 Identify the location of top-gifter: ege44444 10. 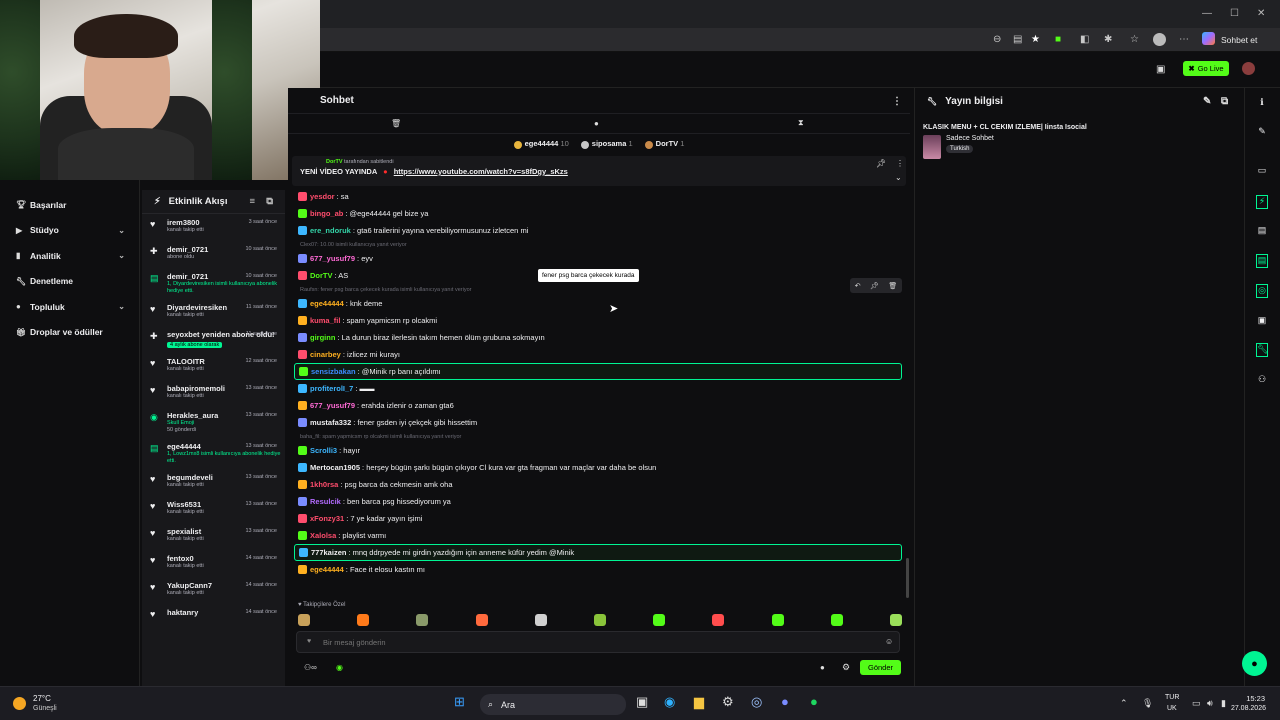
(541, 144).